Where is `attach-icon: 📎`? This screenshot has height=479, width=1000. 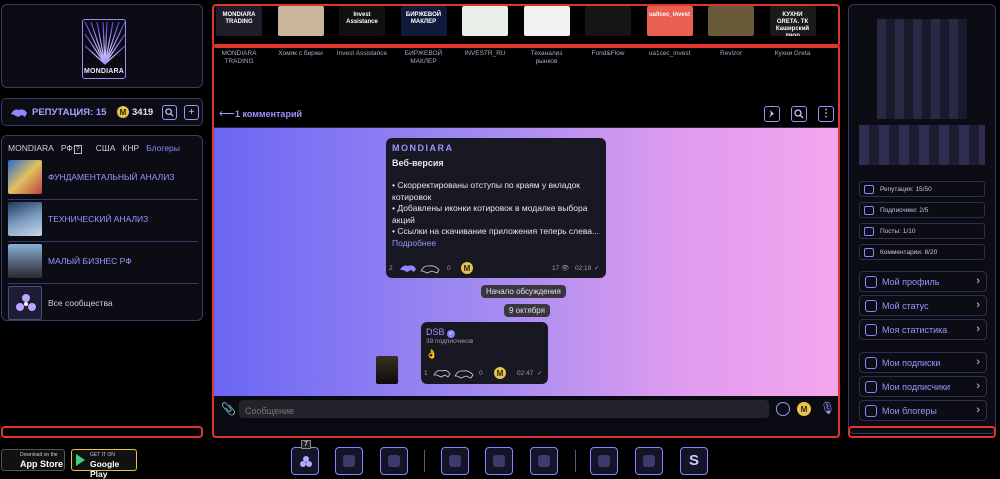 attach-icon: 📎 is located at coordinates (228, 409).